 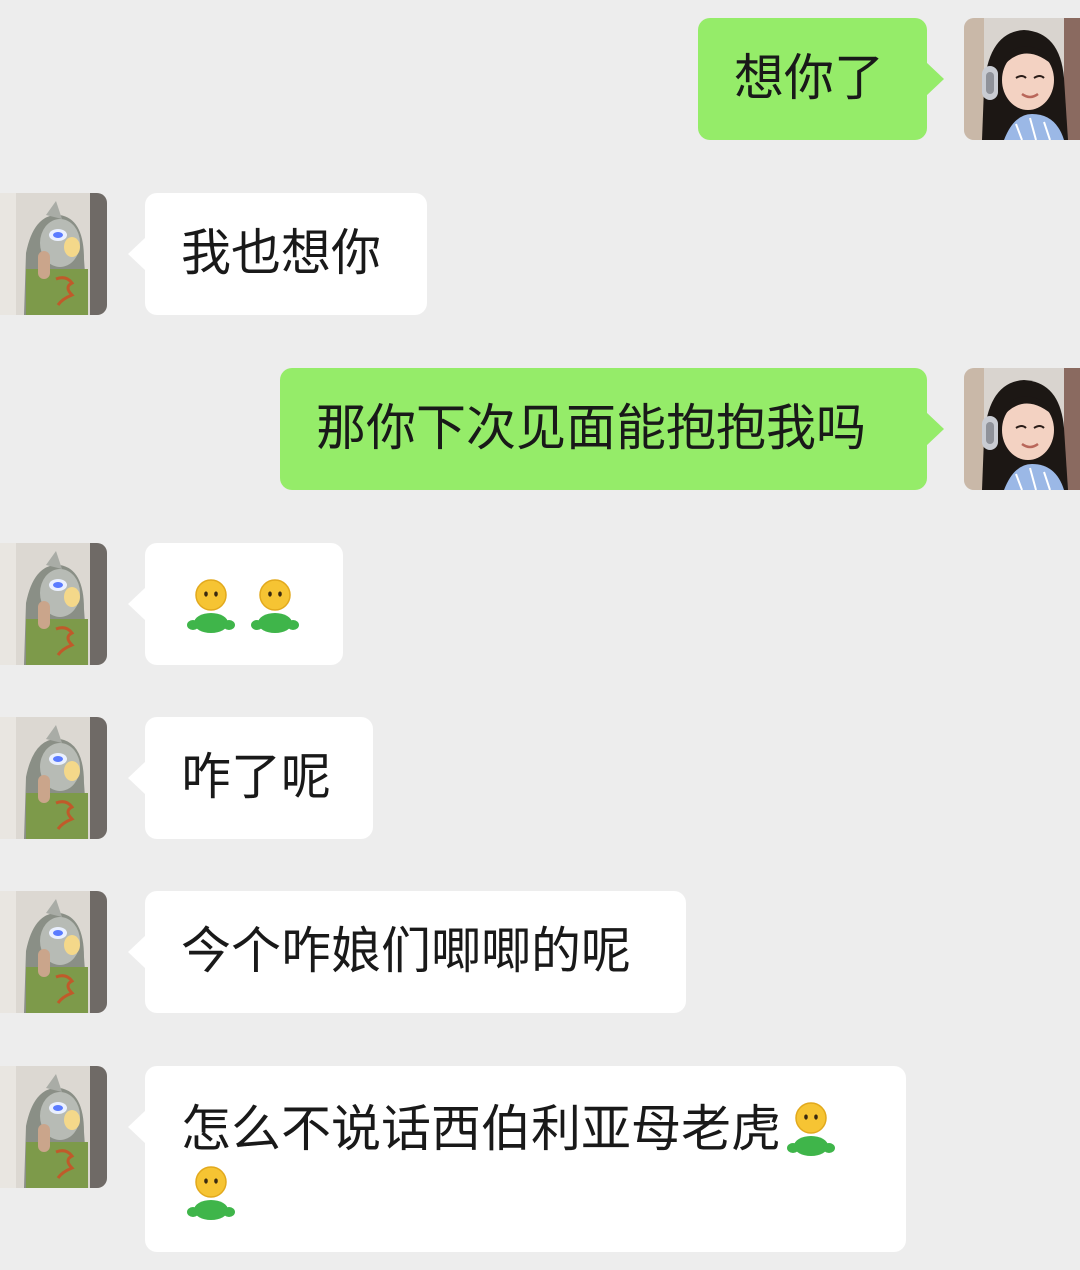 What do you see at coordinates (281, 253) in the screenshot?
I see `message-text: 我也想你` at bounding box center [281, 253].